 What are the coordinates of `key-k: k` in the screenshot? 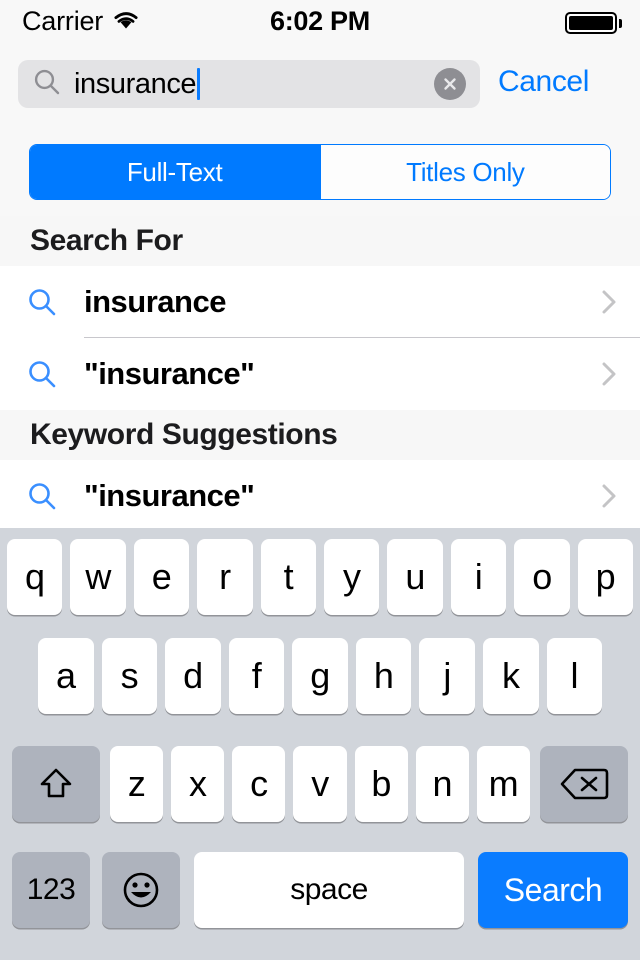 It's located at (510, 676).